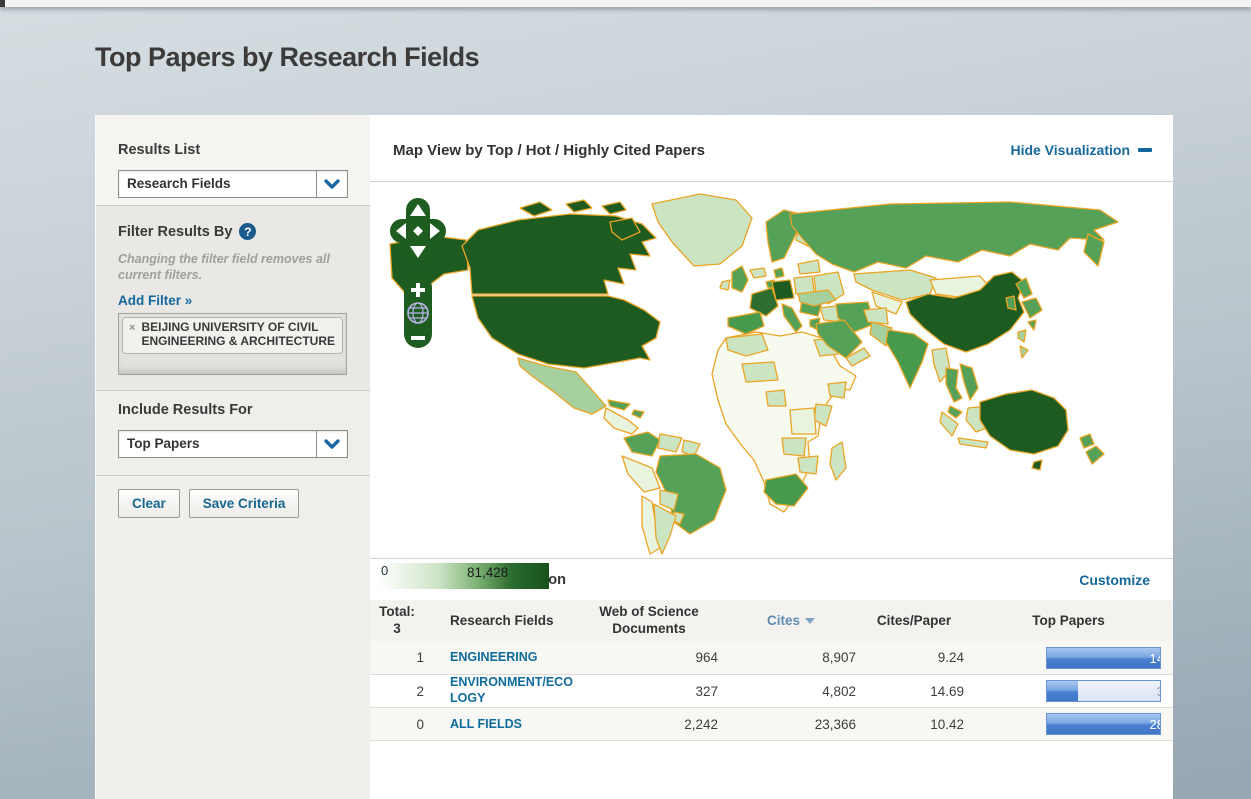 The image size is (1251, 799). I want to click on map-controls, so click(418, 274).